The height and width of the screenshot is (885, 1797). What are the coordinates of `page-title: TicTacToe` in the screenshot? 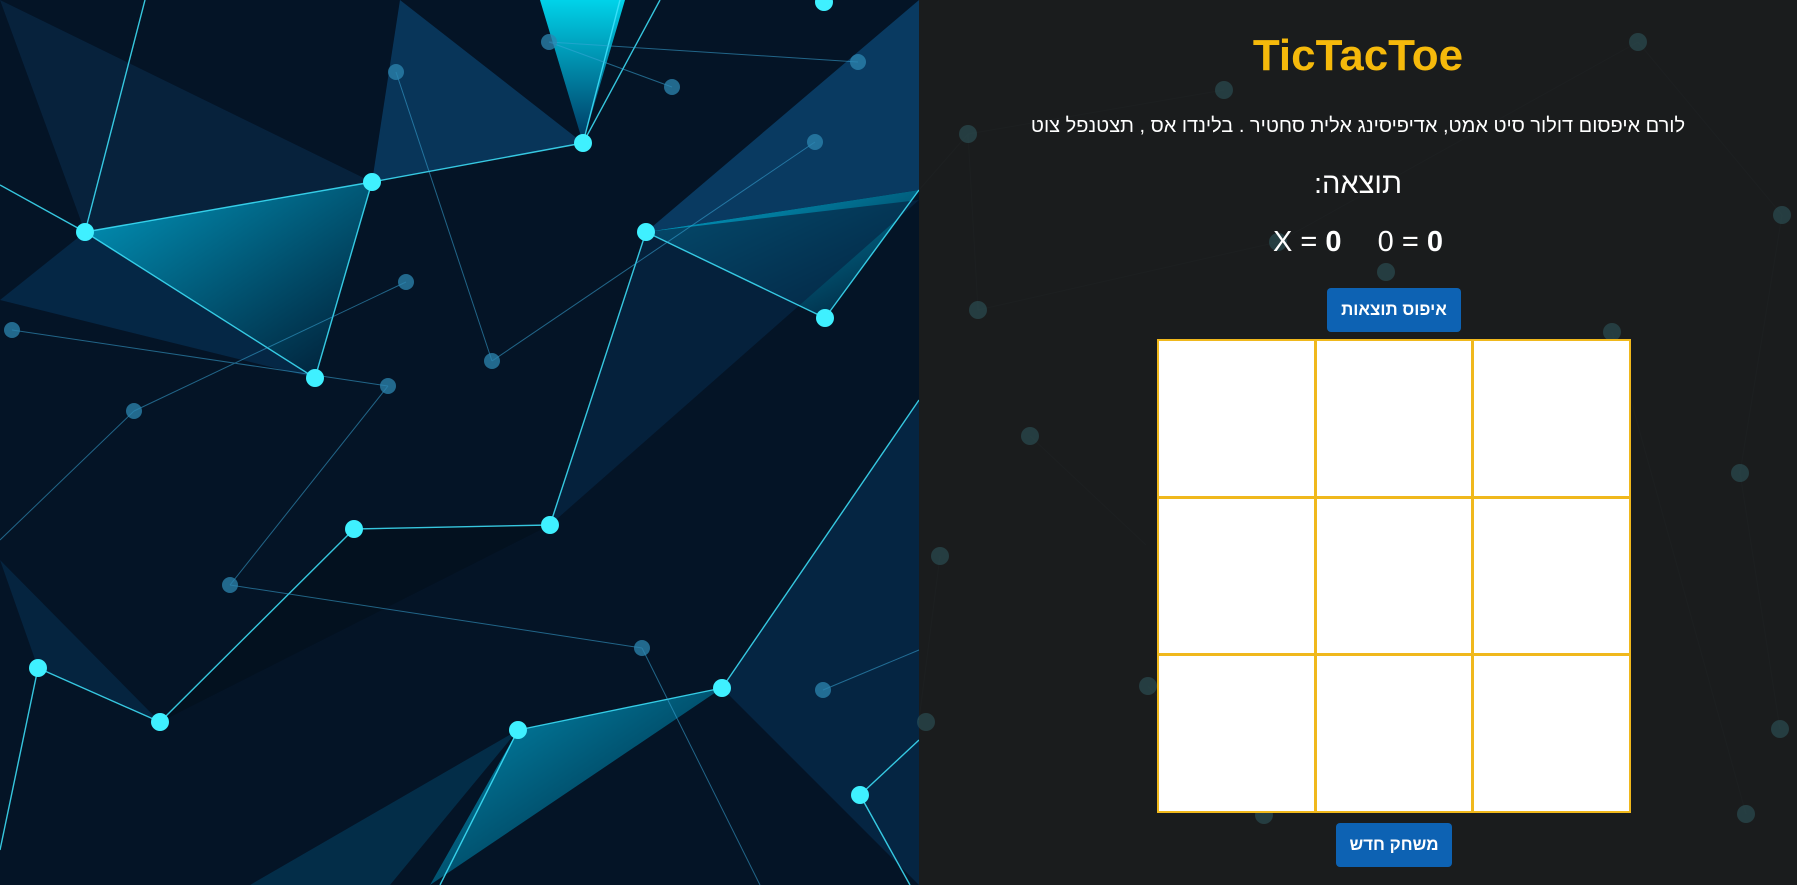 It's located at (1358, 55).